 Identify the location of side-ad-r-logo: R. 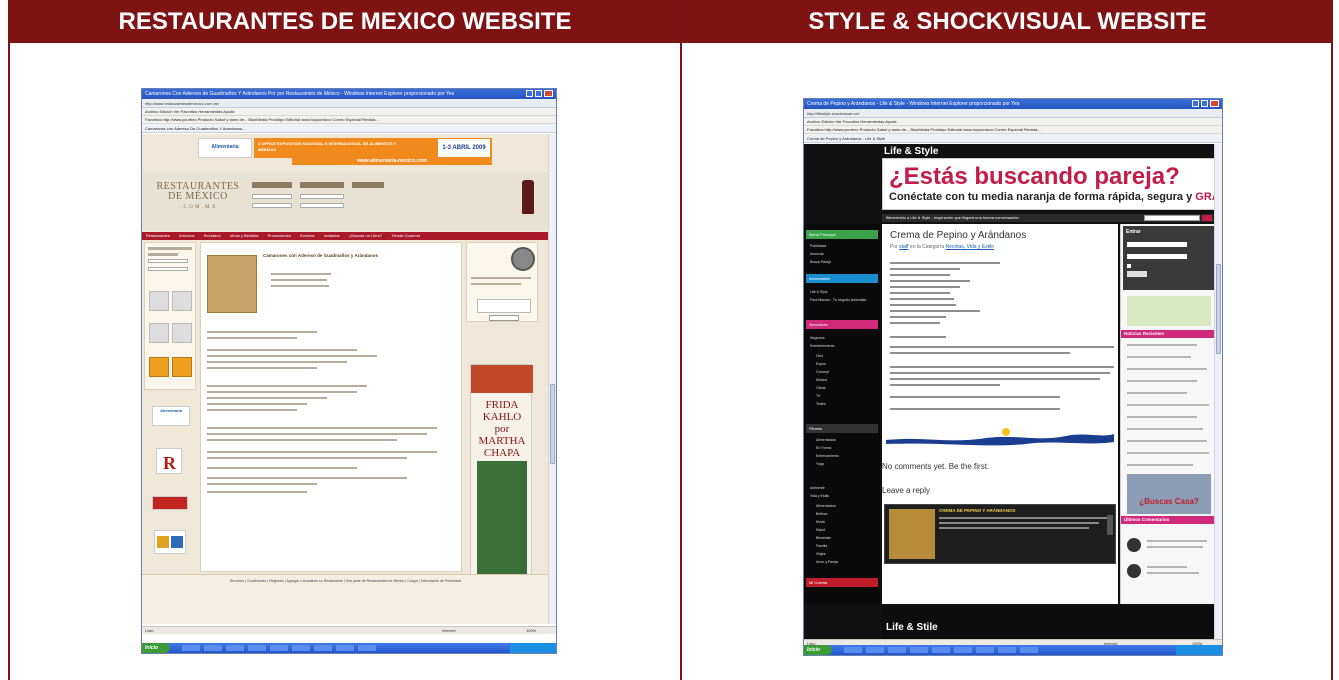
(169, 461).